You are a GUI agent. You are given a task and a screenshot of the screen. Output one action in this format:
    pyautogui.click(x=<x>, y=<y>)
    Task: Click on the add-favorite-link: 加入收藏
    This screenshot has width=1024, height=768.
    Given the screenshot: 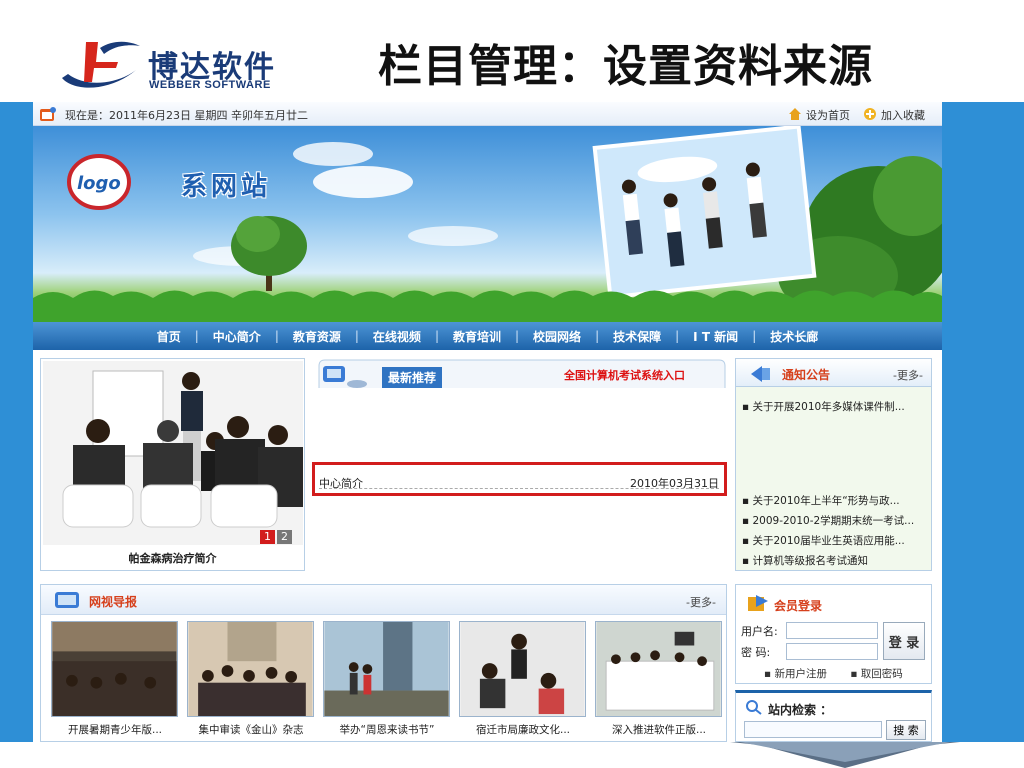 What is the action you would take?
    pyautogui.click(x=903, y=115)
    